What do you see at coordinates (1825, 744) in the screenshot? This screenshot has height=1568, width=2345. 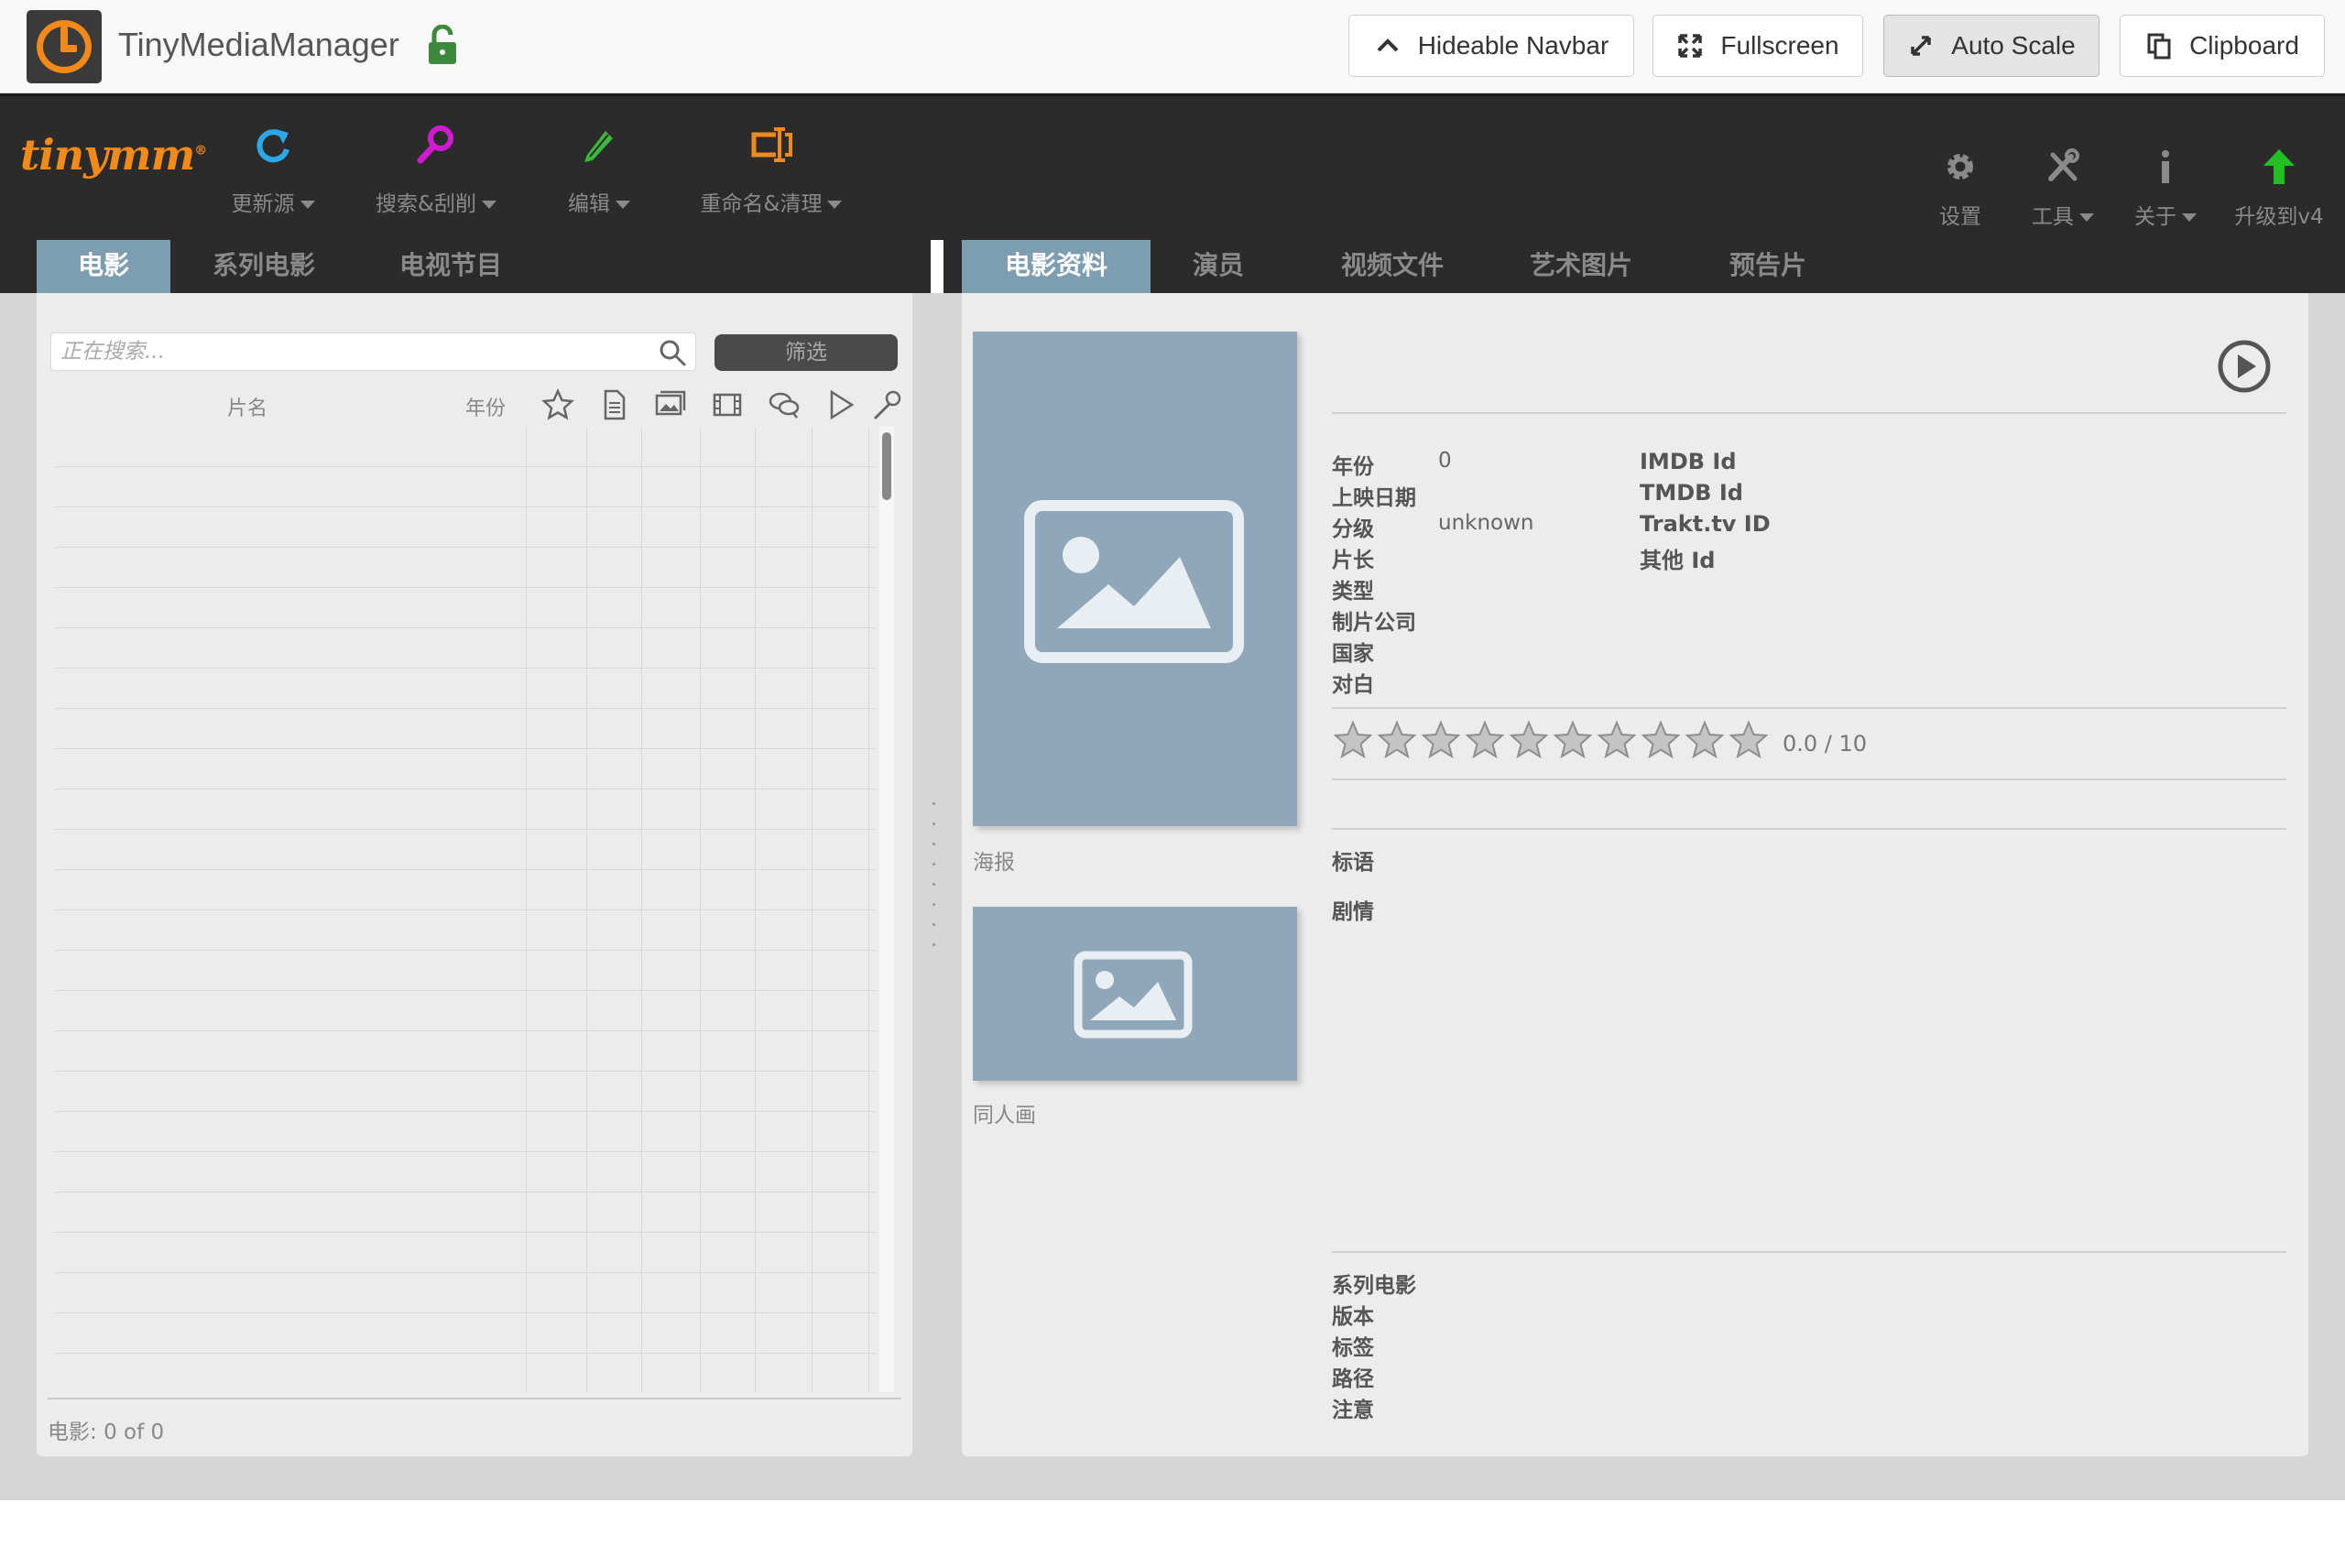 I see `rating-text: 0.0 / 10` at bounding box center [1825, 744].